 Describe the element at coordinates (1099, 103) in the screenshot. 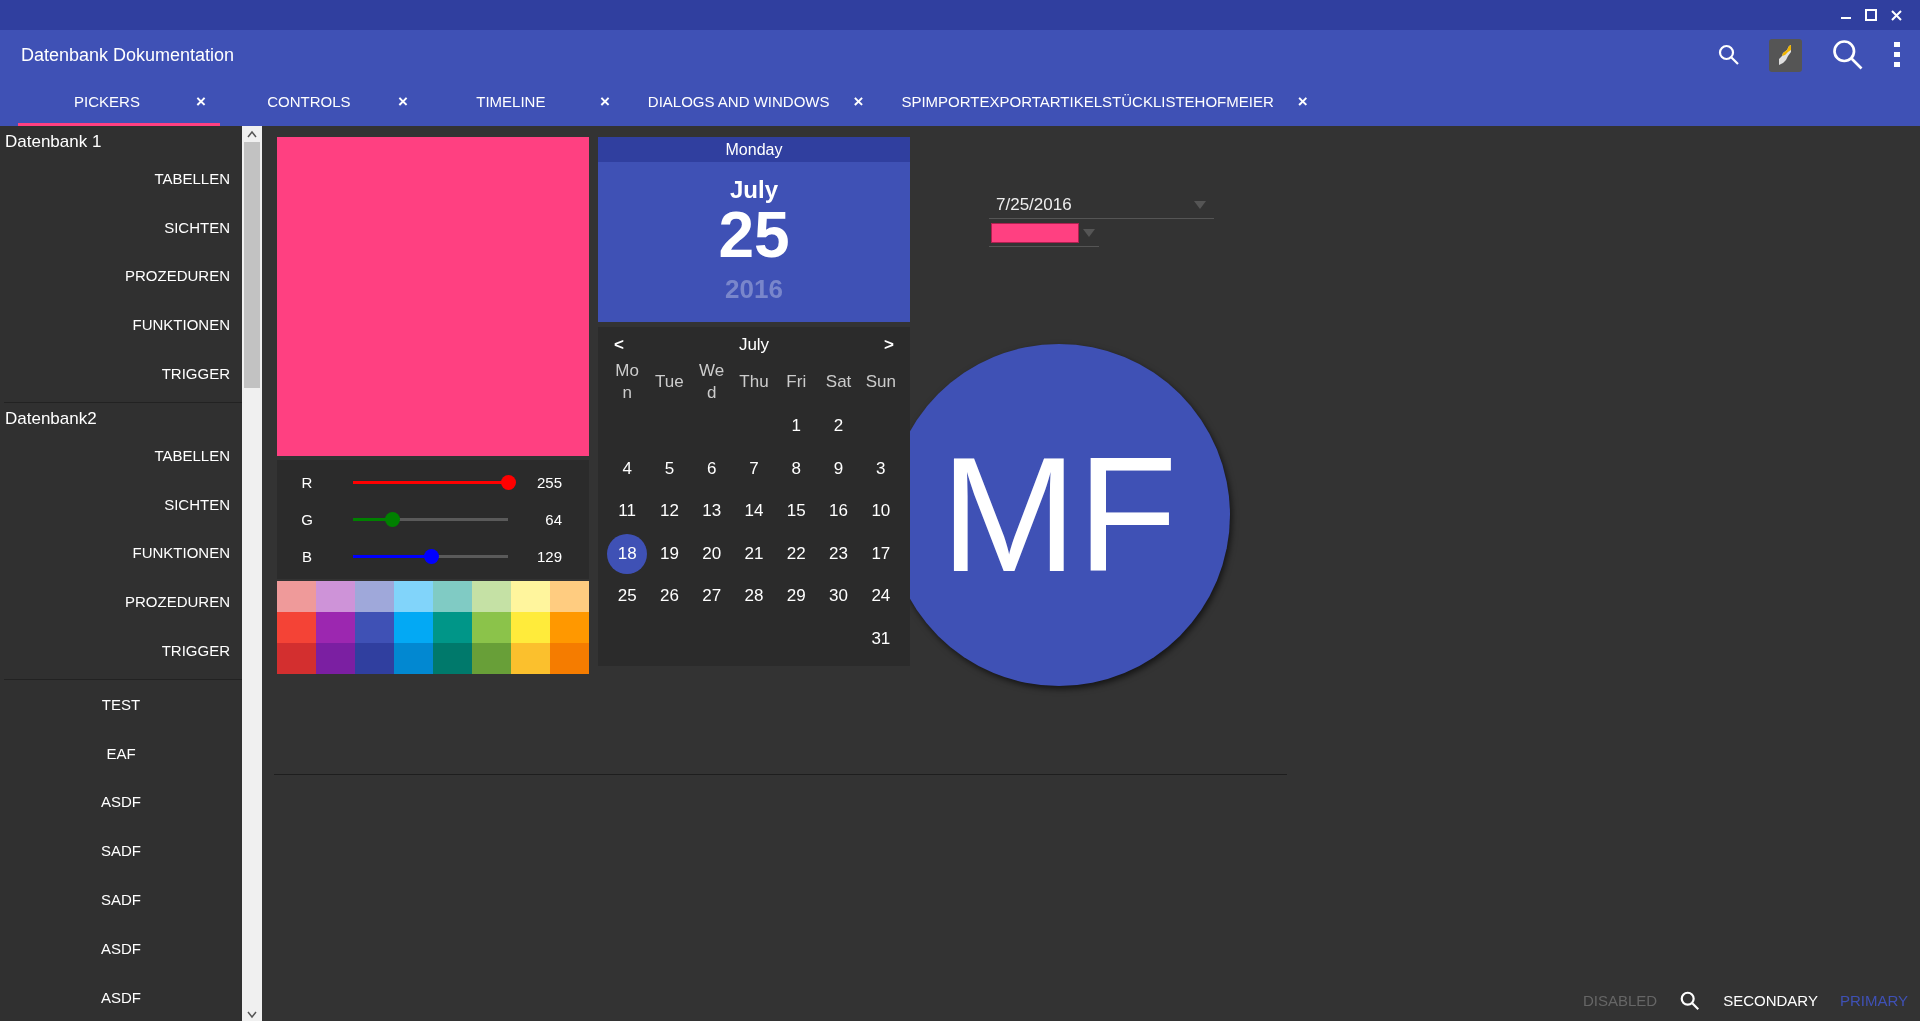

I see `tab: SPIMPORTEXPORTARTIKELSTÜCKLISTEHOFMEIER ×` at that location.